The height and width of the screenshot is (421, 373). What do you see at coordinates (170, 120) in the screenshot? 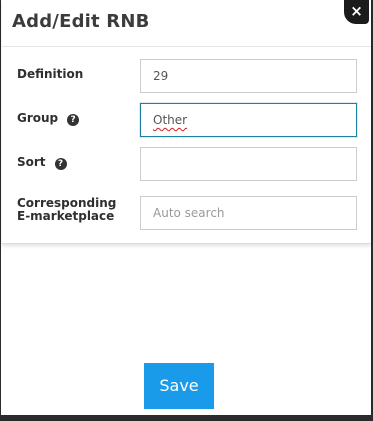
I see `group-value: Other` at bounding box center [170, 120].